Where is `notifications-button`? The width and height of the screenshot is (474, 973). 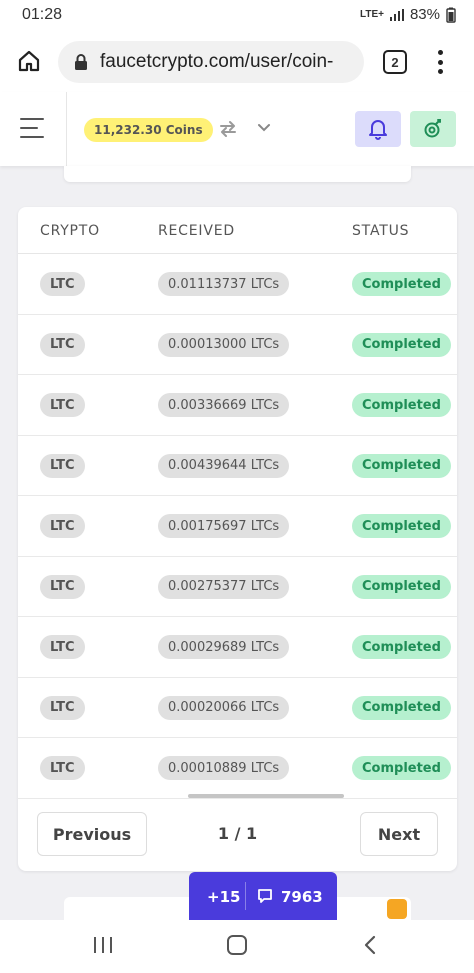 notifications-button is located at coordinates (378, 129).